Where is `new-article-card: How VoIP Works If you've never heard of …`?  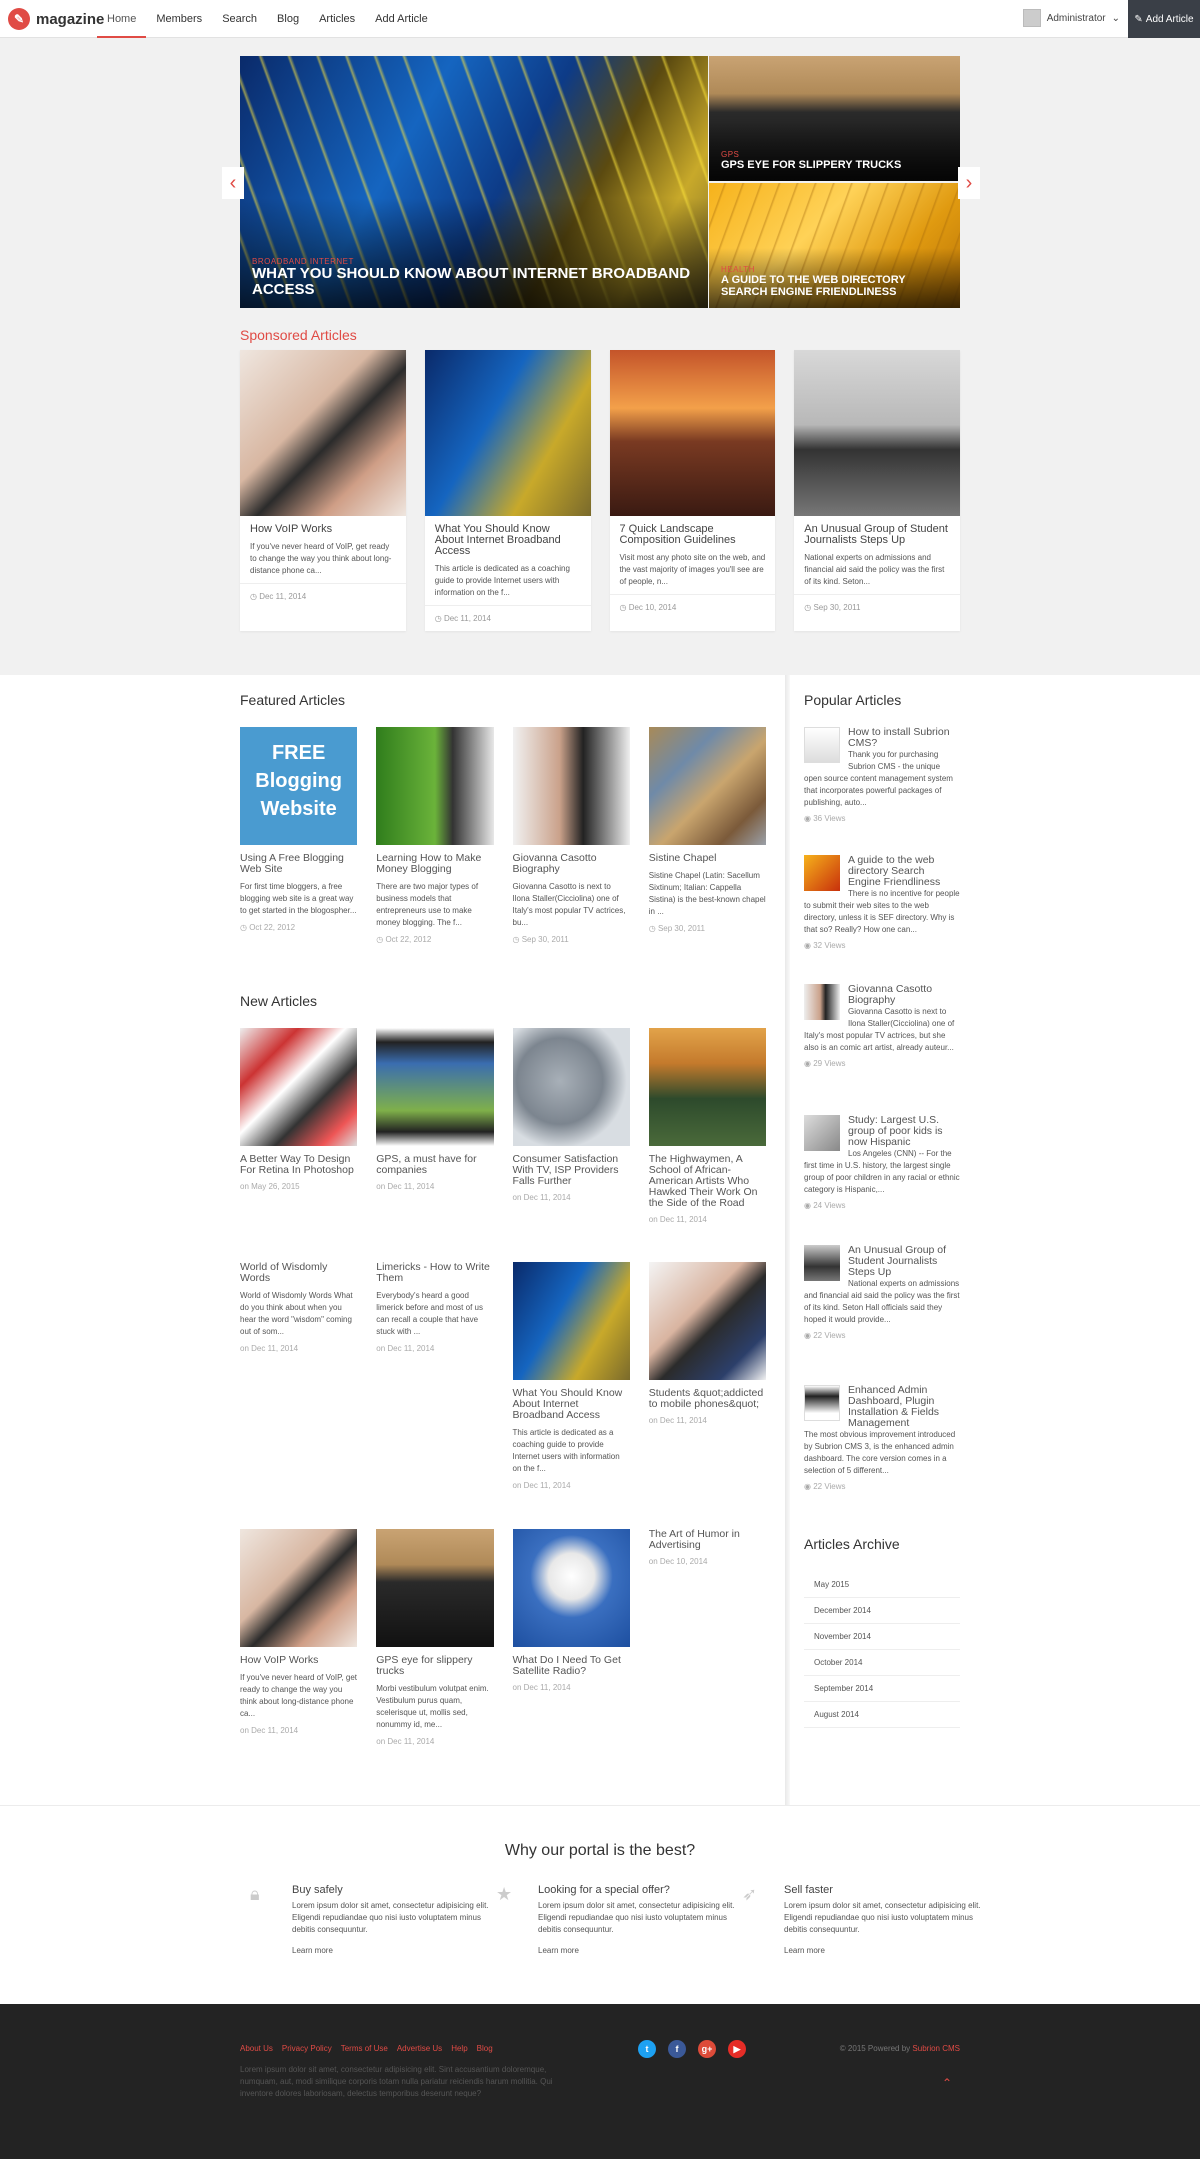
new-article-card: How VoIP Works If you've never heard of … is located at coordinates (299, 1637).